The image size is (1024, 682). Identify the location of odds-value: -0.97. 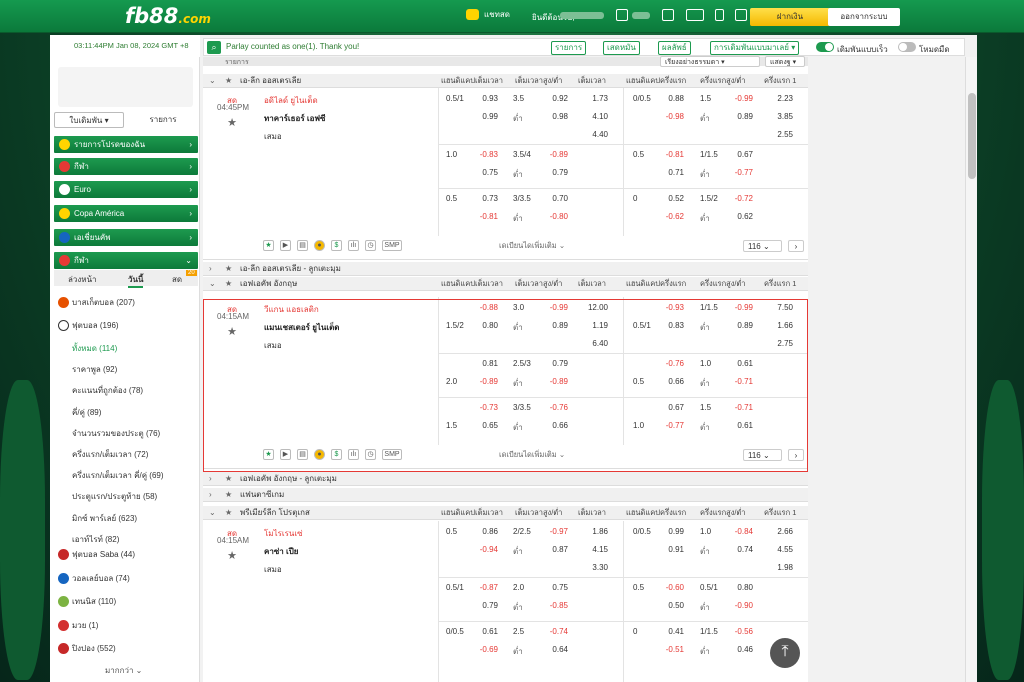
(559, 531).